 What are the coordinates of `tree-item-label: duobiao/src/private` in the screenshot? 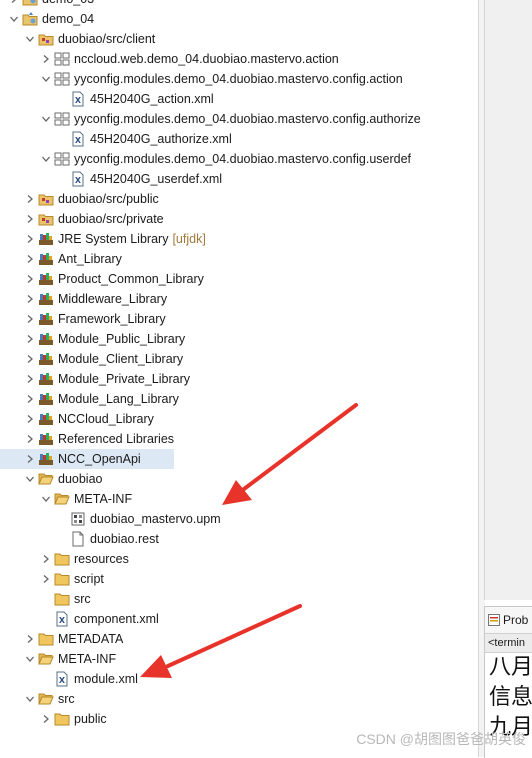 It's located at (111, 219).